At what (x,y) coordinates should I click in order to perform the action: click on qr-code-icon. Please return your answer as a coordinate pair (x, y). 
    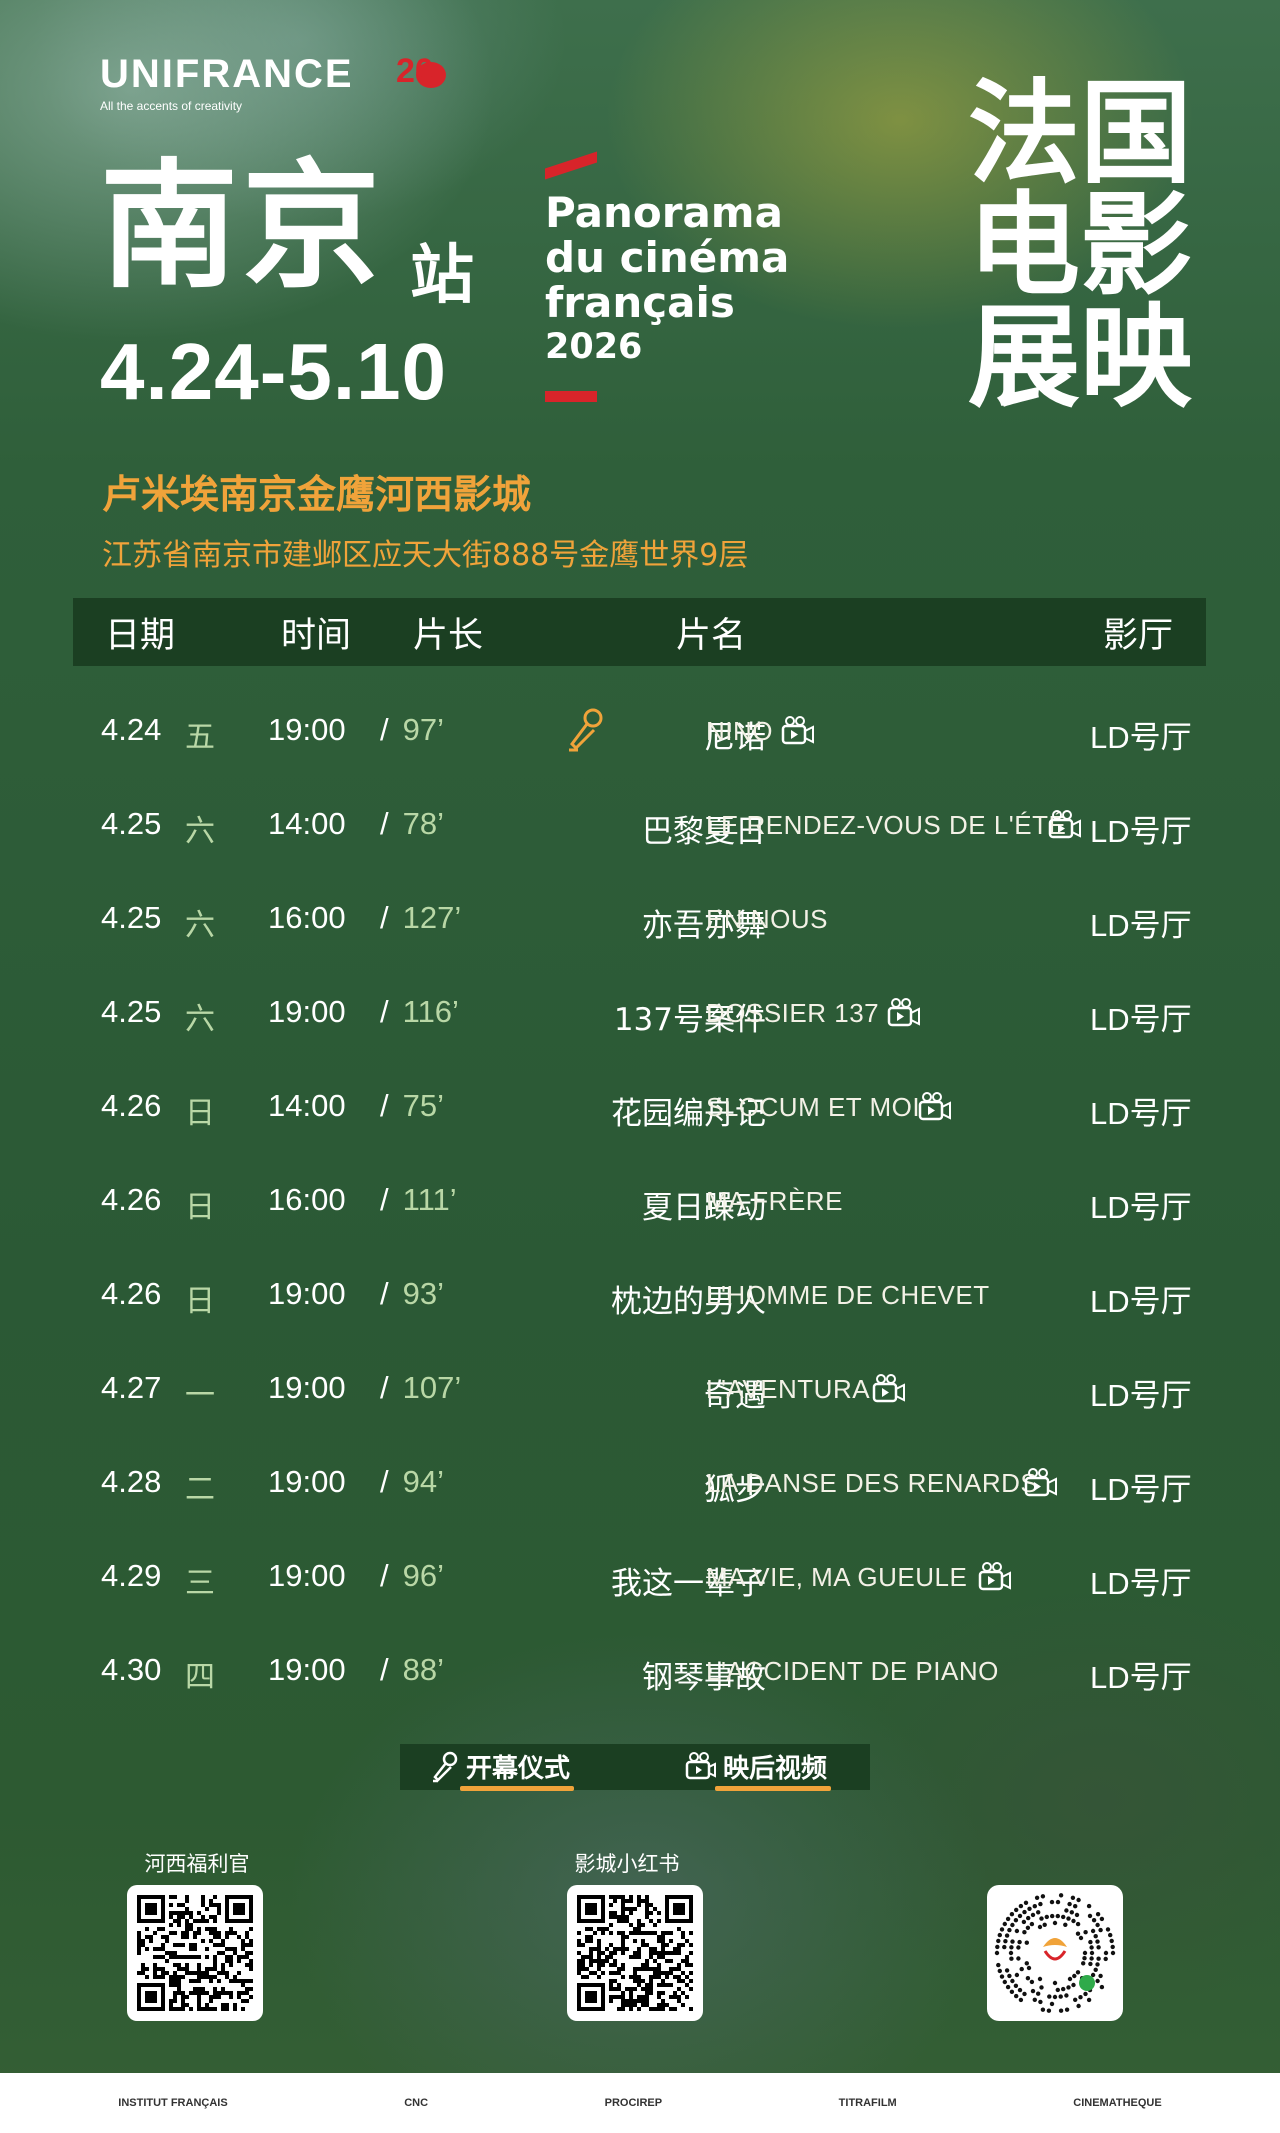
    Looking at the image, I should click on (635, 1953).